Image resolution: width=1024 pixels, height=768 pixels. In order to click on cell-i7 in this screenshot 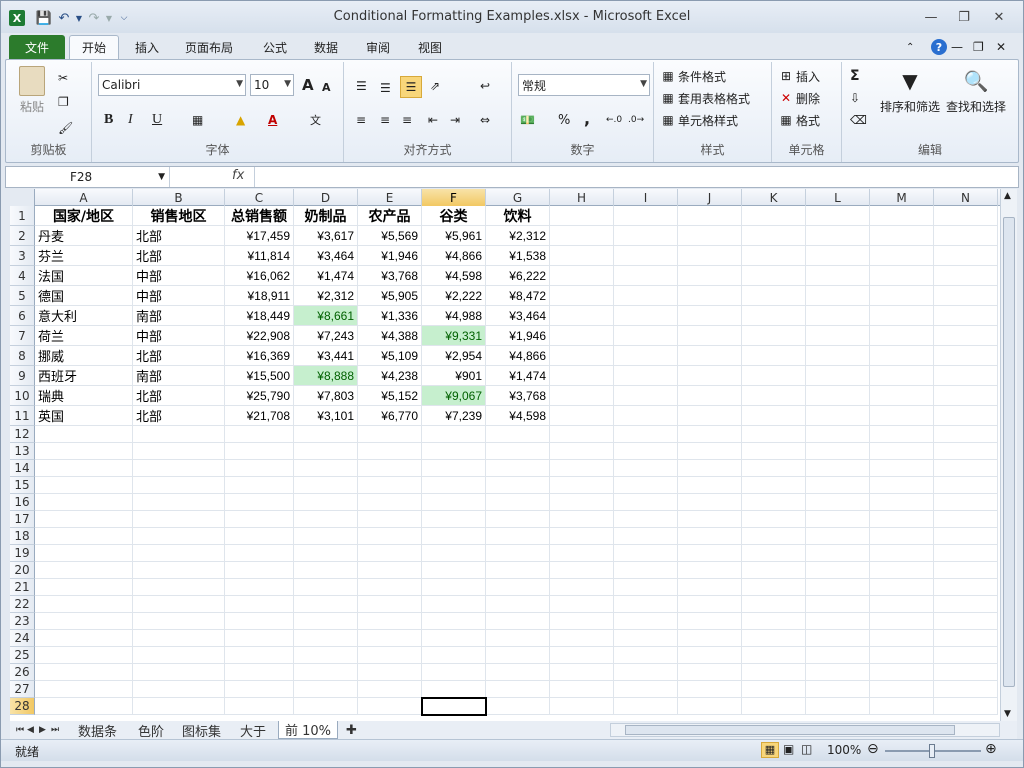, I will do `click(646, 336)`.